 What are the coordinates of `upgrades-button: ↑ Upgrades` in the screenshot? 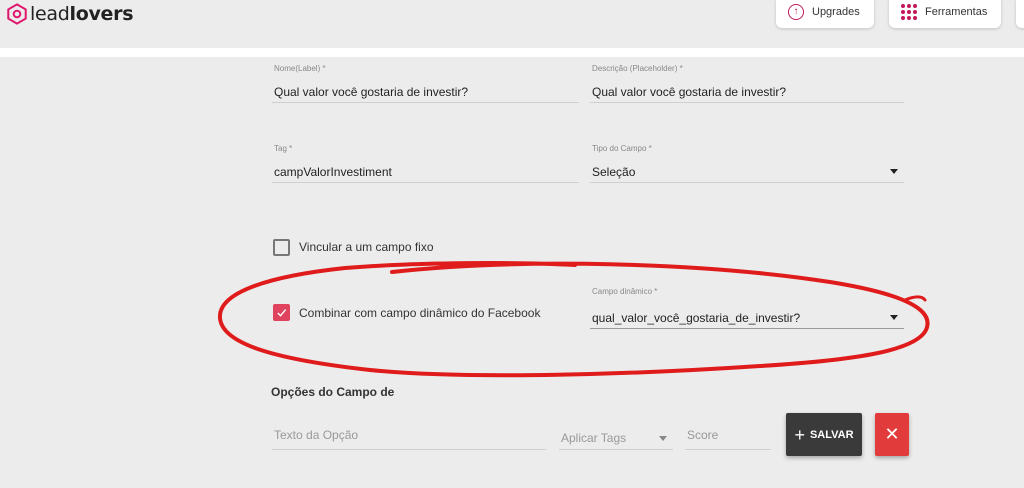 It's located at (825, 14).